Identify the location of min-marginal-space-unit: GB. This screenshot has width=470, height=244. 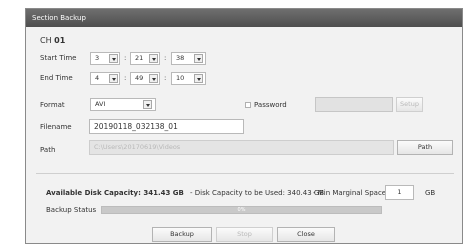
(430, 193).